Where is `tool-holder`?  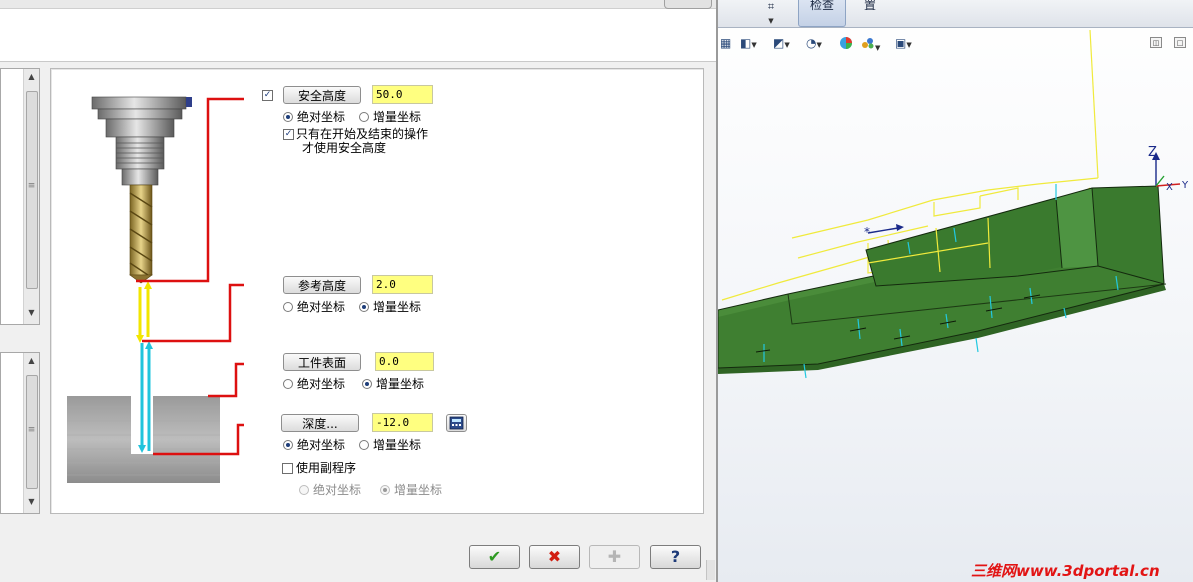 tool-holder is located at coordinates (141, 141).